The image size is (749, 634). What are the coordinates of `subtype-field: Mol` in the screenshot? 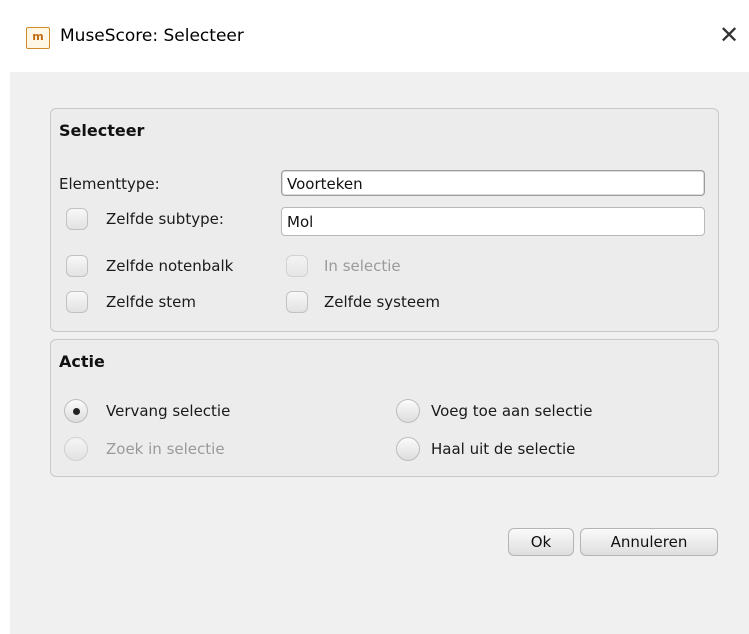 It's located at (493, 221).